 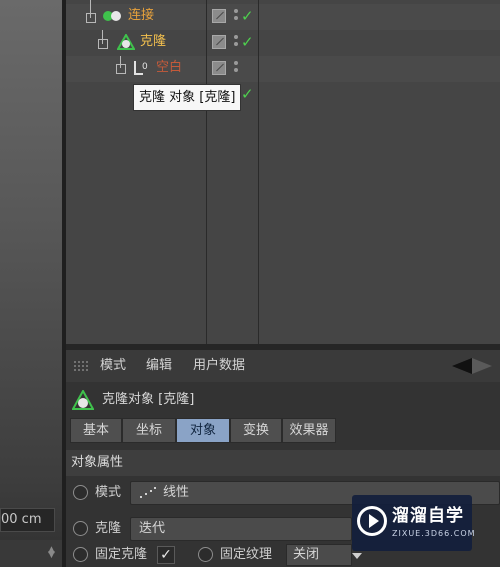 What do you see at coordinates (256, 430) in the screenshot?
I see `tab-transform: 变换` at bounding box center [256, 430].